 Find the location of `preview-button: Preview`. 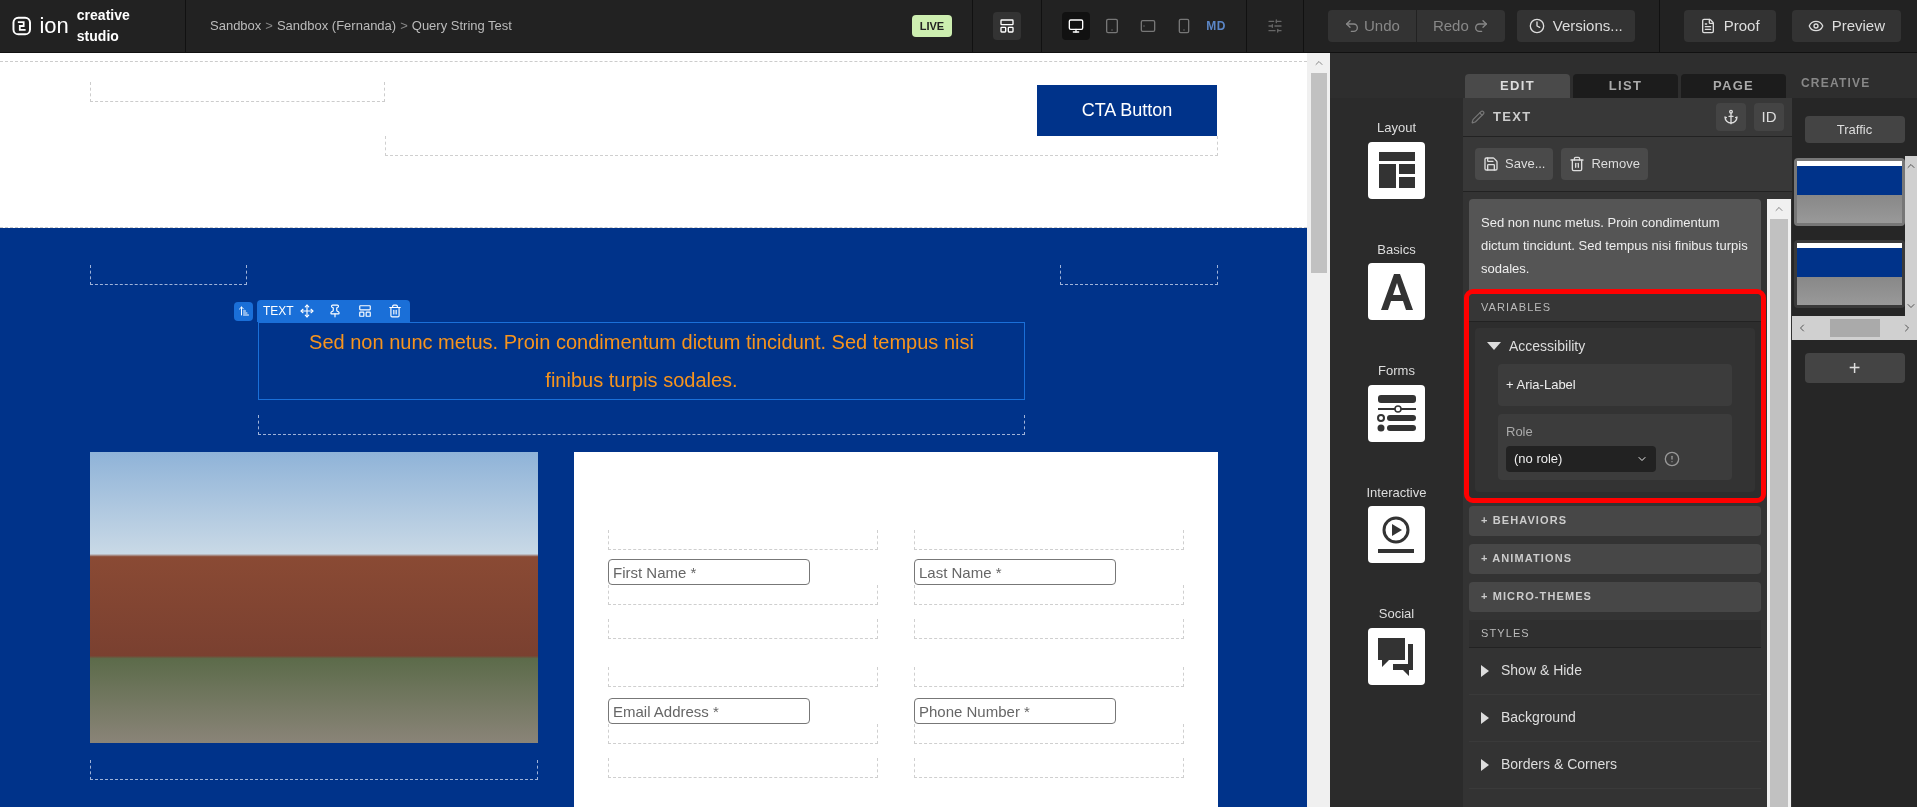

preview-button: Preview is located at coordinates (1846, 26).